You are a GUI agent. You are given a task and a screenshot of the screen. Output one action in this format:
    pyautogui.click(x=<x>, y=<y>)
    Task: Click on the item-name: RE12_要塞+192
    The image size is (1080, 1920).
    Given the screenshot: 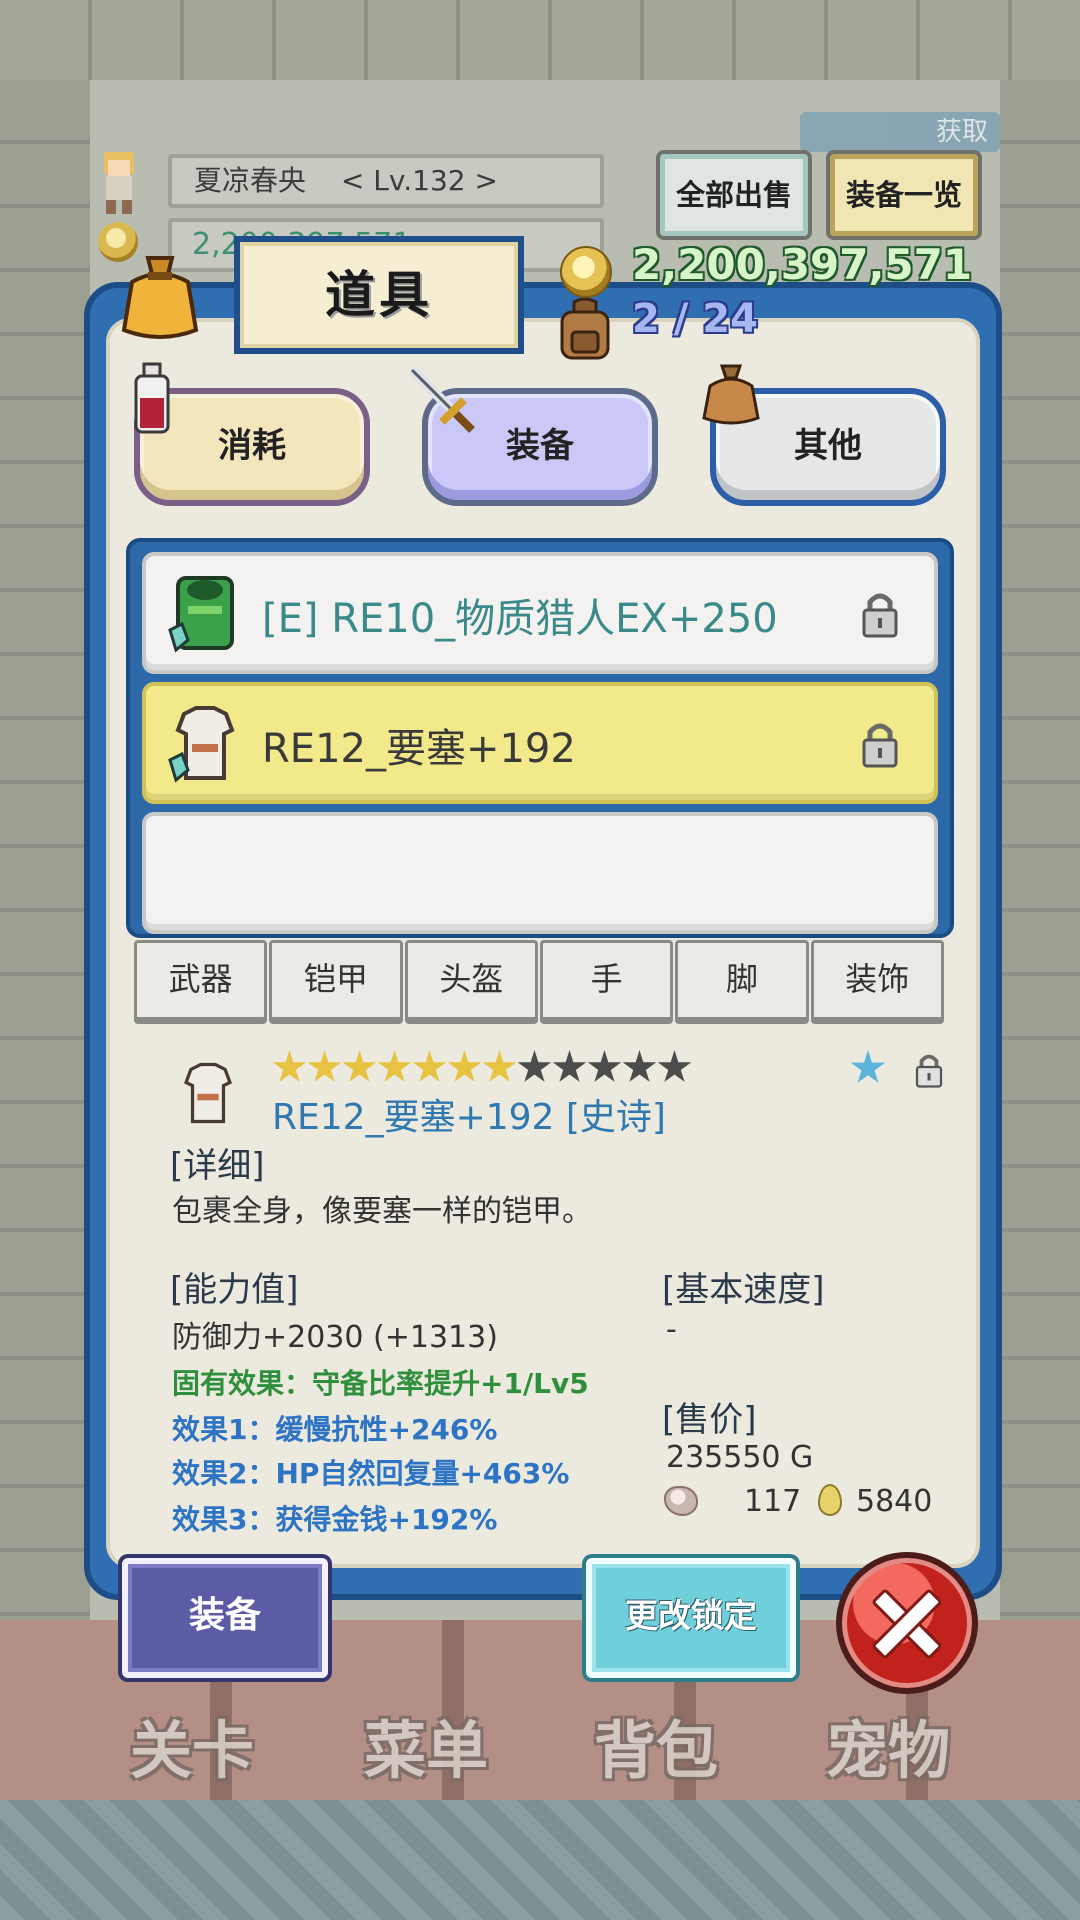 What is the action you would take?
    pyautogui.click(x=419, y=749)
    